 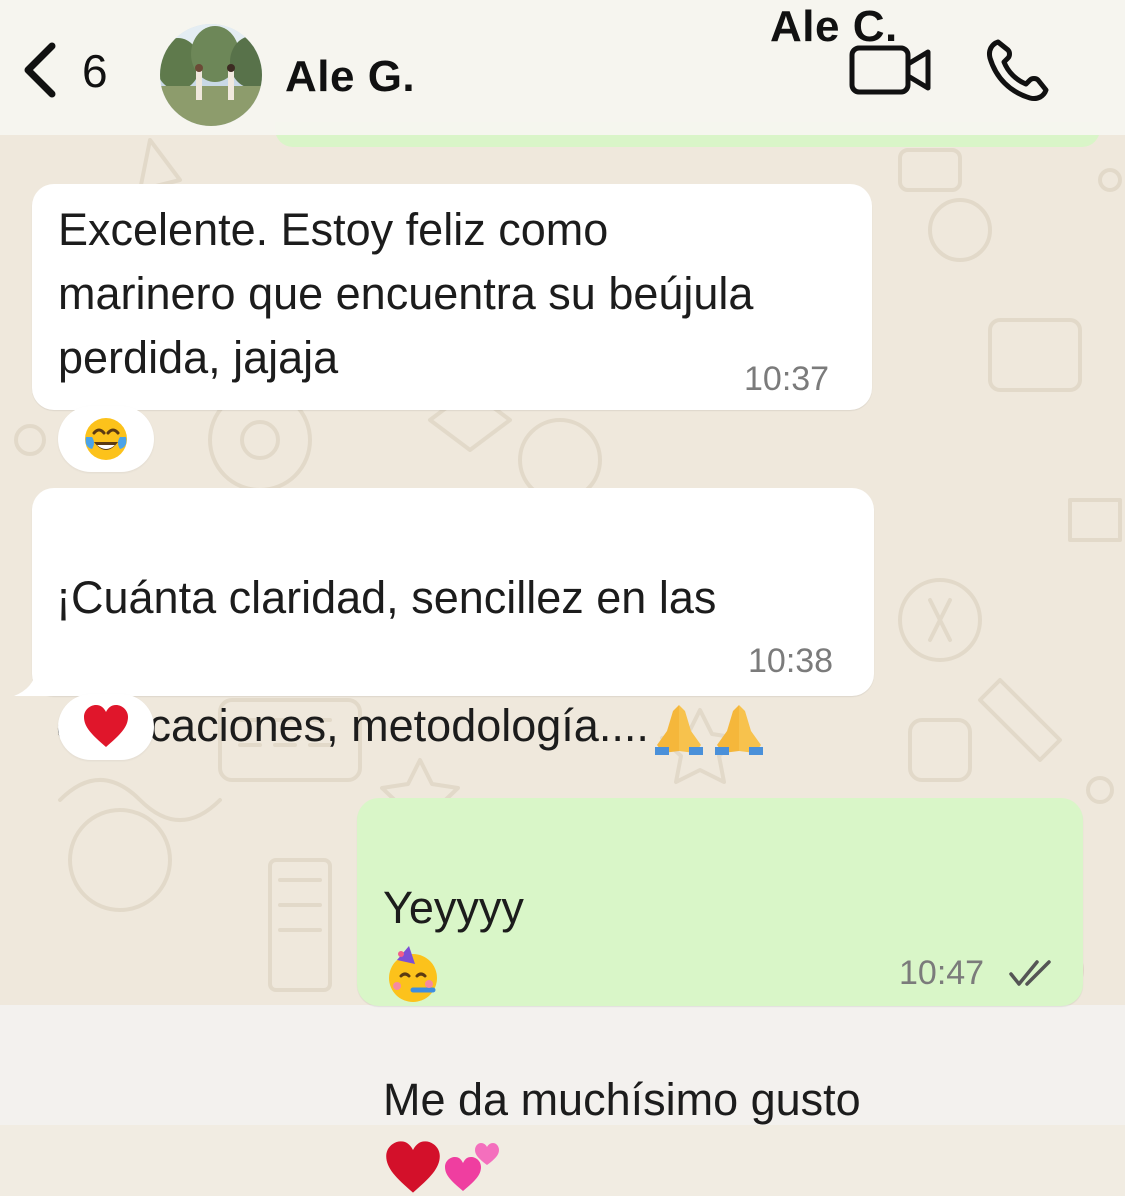 I want to click on message-line: Me da muchísimo gusto, so click(x=622, y=1100).